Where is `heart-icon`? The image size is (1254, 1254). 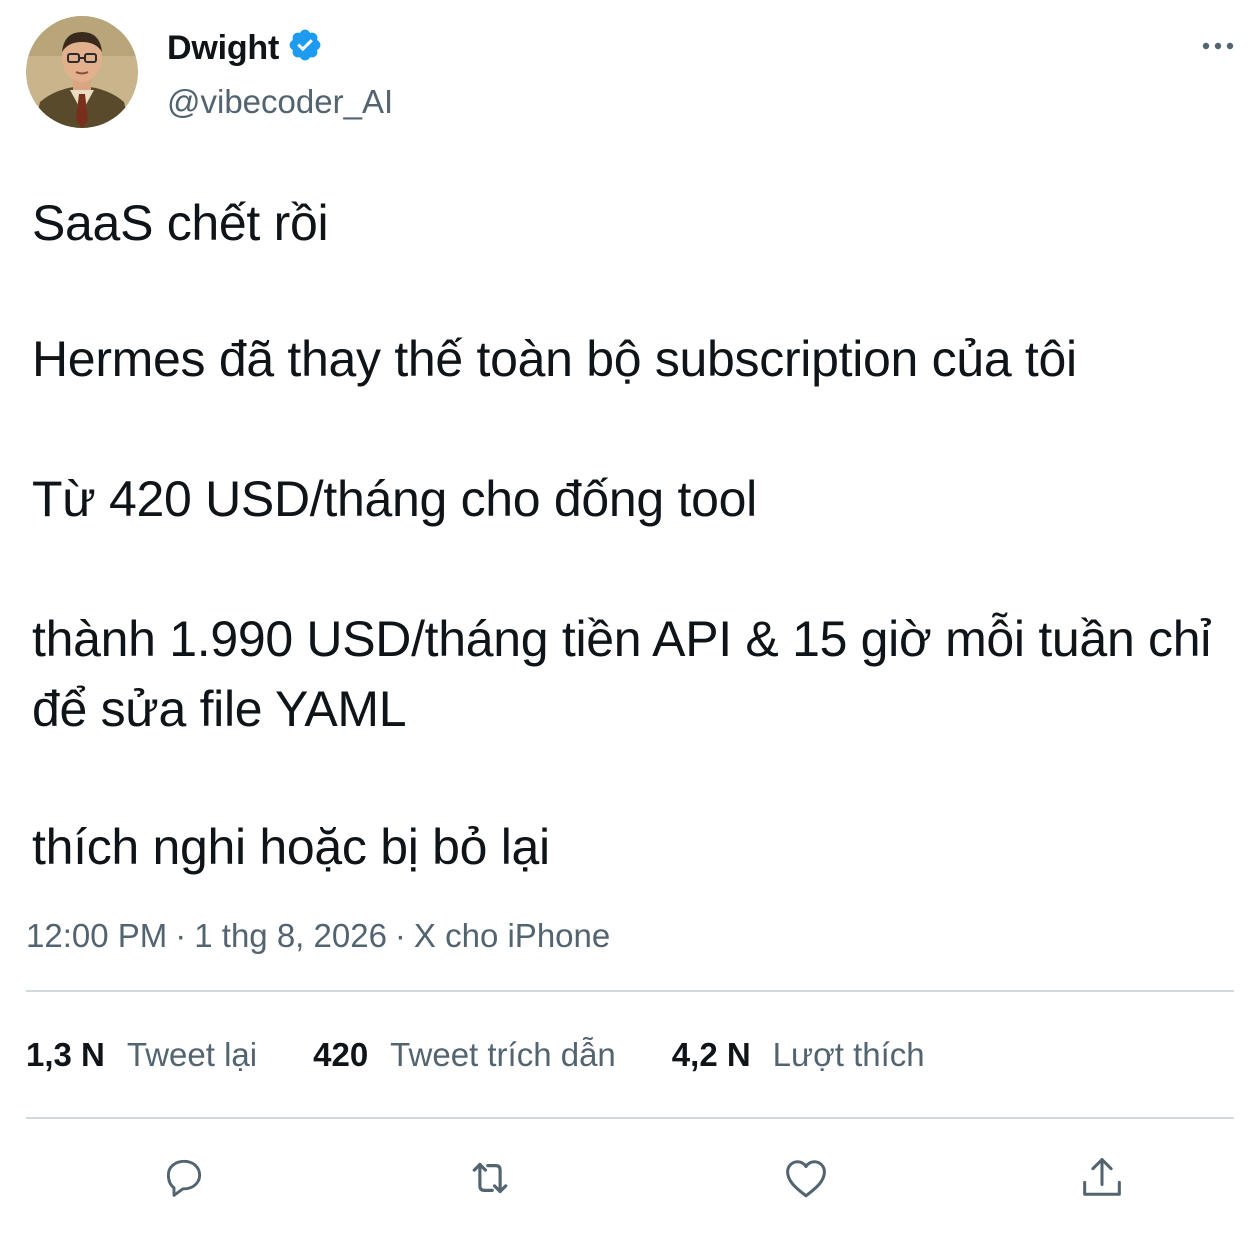 heart-icon is located at coordinates (806, 1179).